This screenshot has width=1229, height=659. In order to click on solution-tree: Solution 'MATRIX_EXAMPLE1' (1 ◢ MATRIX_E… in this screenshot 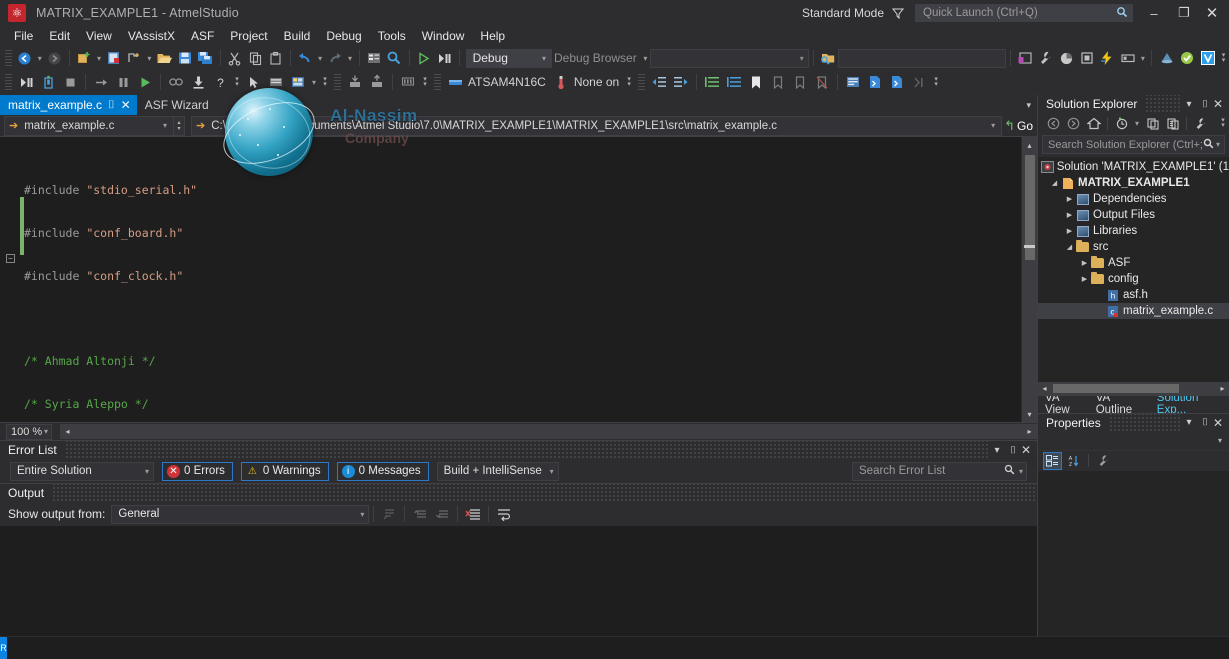, I will do `click(1133, 269)`.